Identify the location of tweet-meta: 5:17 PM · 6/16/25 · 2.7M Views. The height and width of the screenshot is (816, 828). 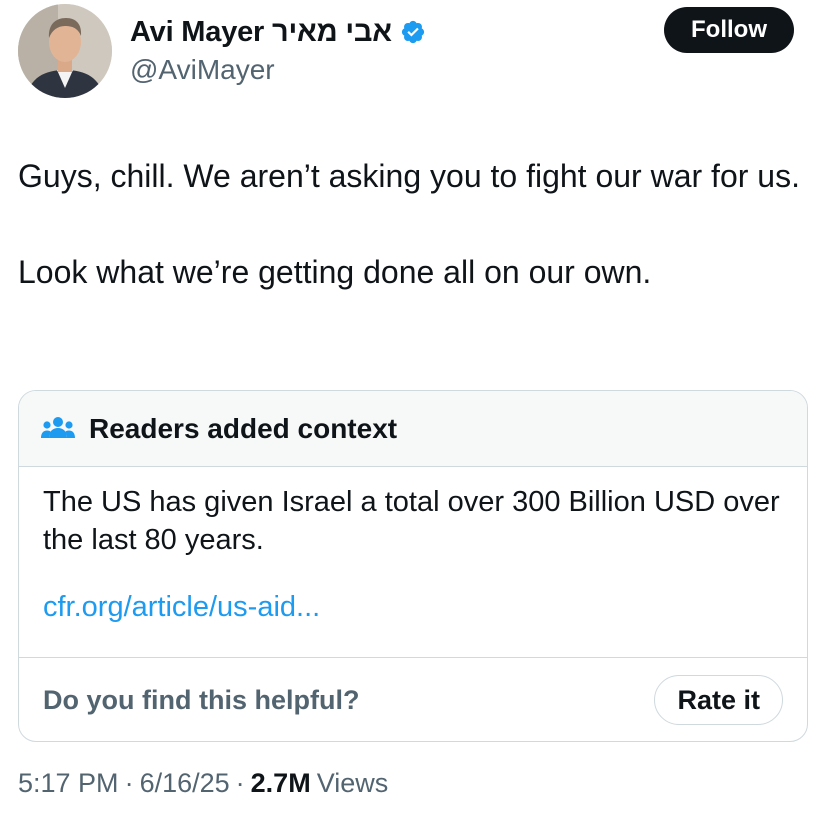
(203, 783).